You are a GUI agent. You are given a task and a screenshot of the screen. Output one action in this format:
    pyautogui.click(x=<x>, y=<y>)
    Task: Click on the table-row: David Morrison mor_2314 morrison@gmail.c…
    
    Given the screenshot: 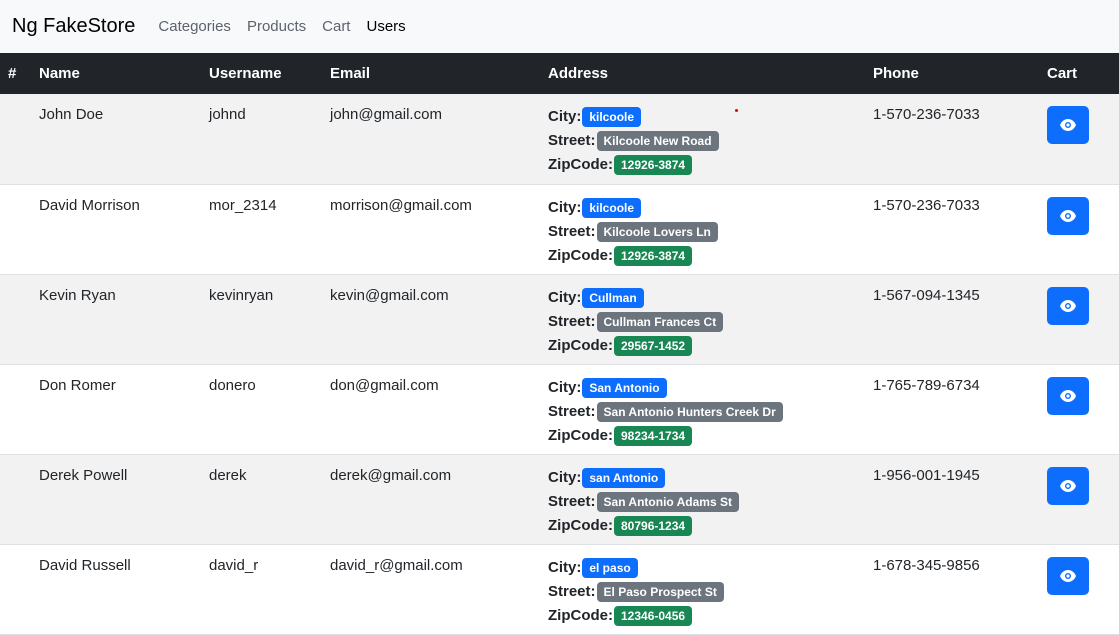 What is the action you would take?
    pyautogui.click(x=559, y=229)
    